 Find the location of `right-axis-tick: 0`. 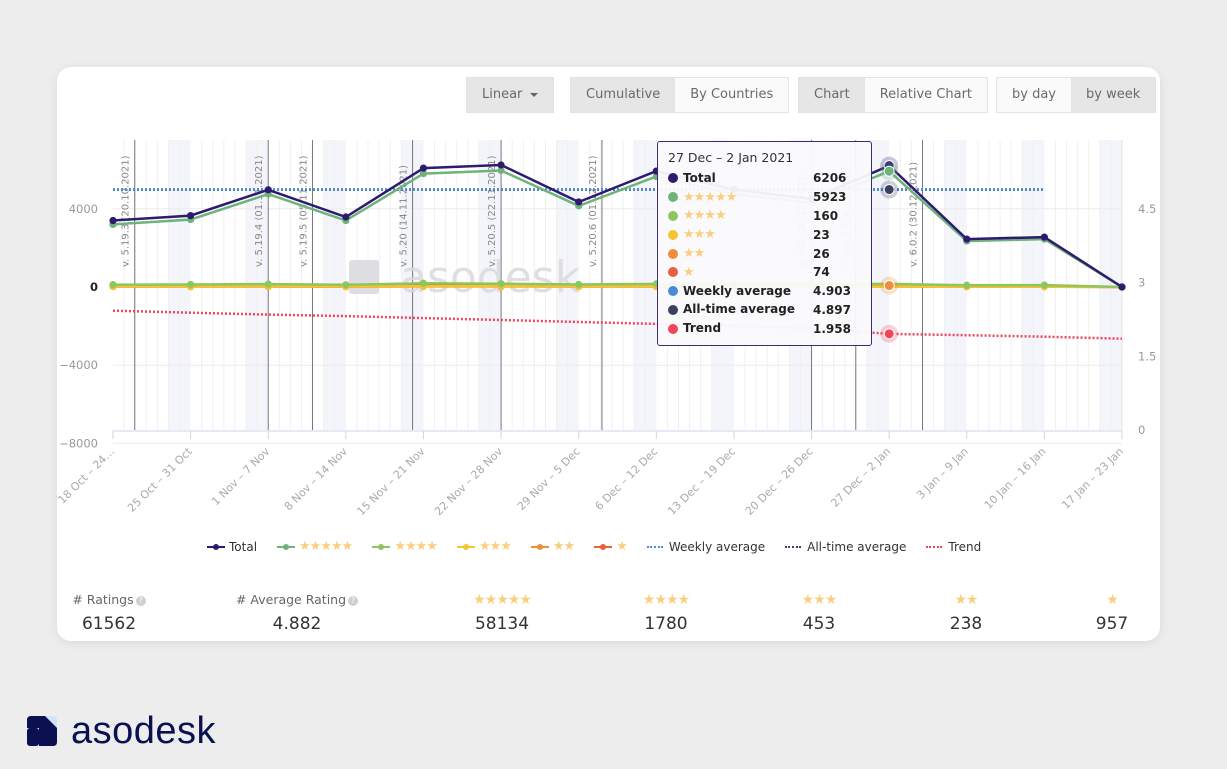

right-axis-tick: 0 is located at coordinates (1141, 430).